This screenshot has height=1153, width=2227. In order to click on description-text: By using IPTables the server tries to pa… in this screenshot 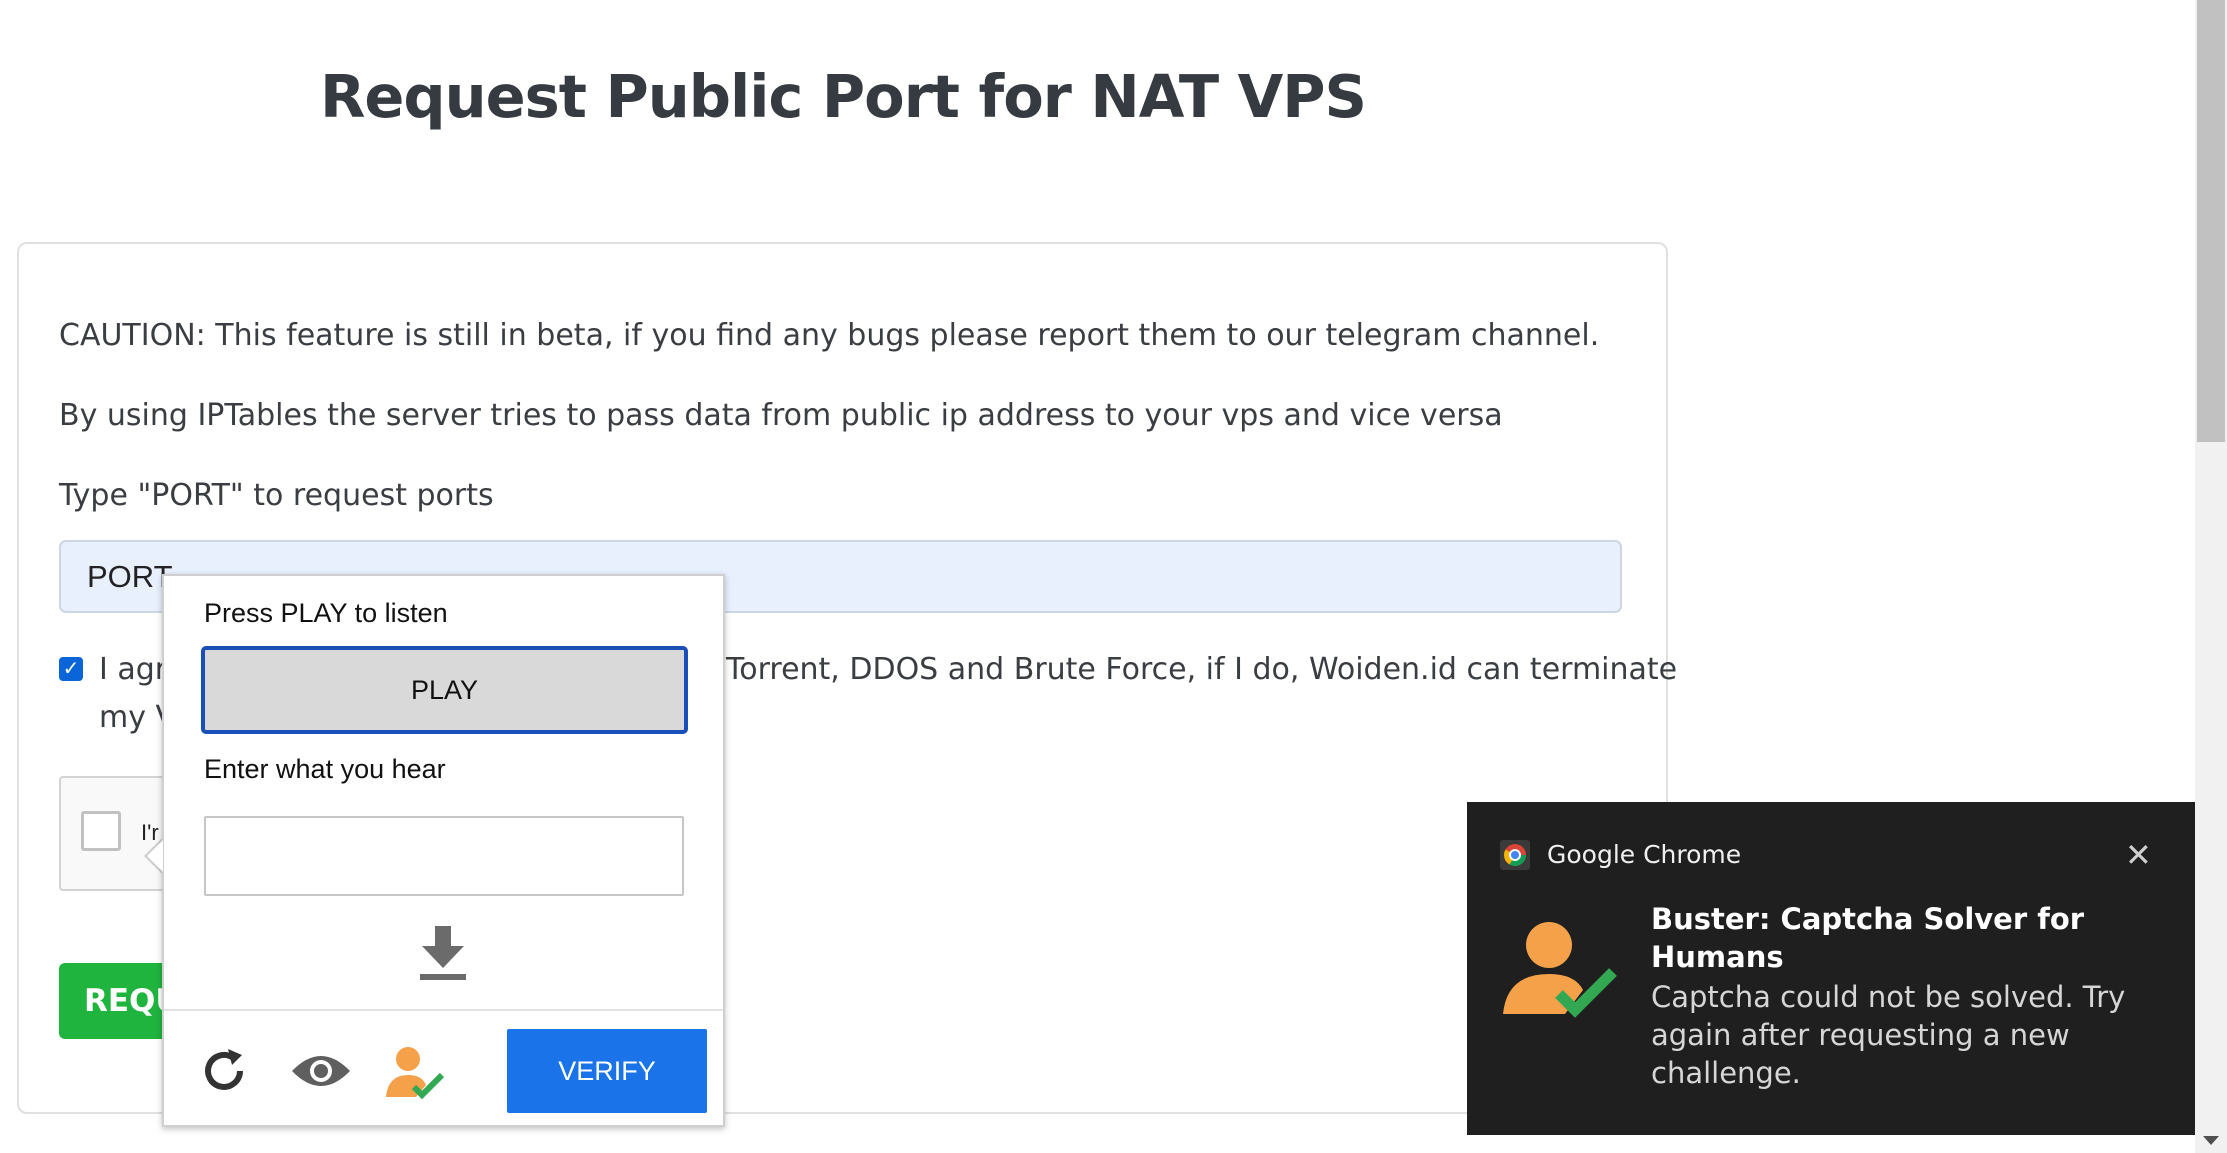, I will do `click(781, 415)`.